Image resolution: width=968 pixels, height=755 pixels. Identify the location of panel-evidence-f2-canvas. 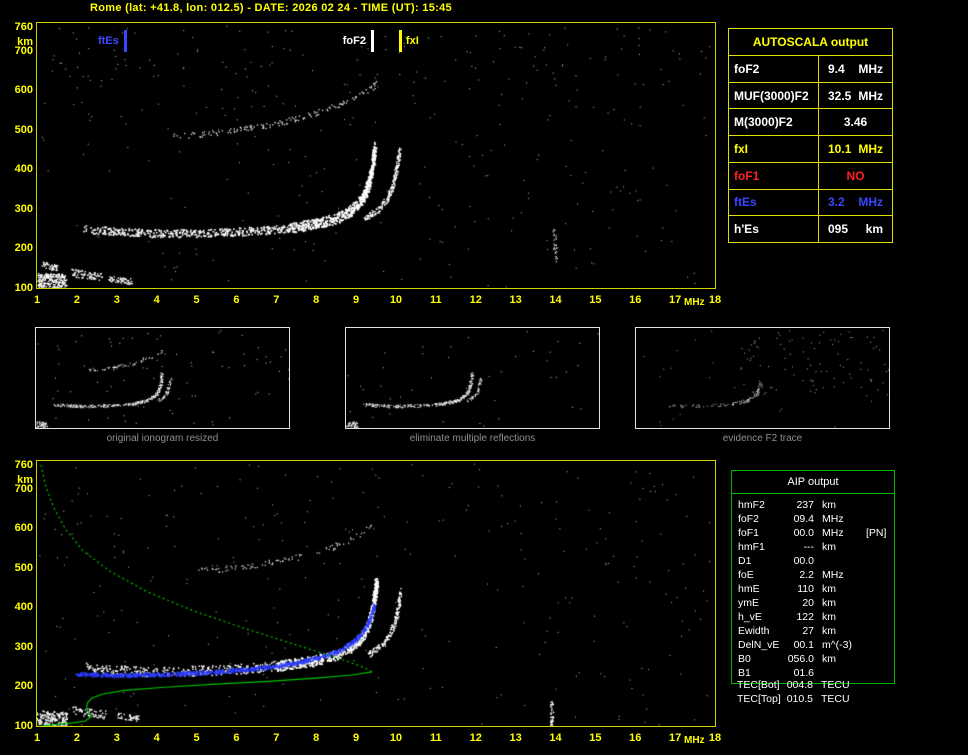
(762, 378).